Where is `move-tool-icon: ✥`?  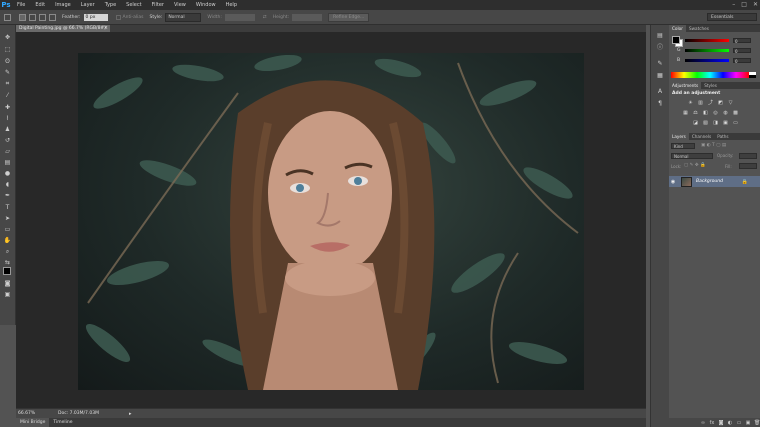 move-tool-icon: ✥ is located at coordinates (7, 37).